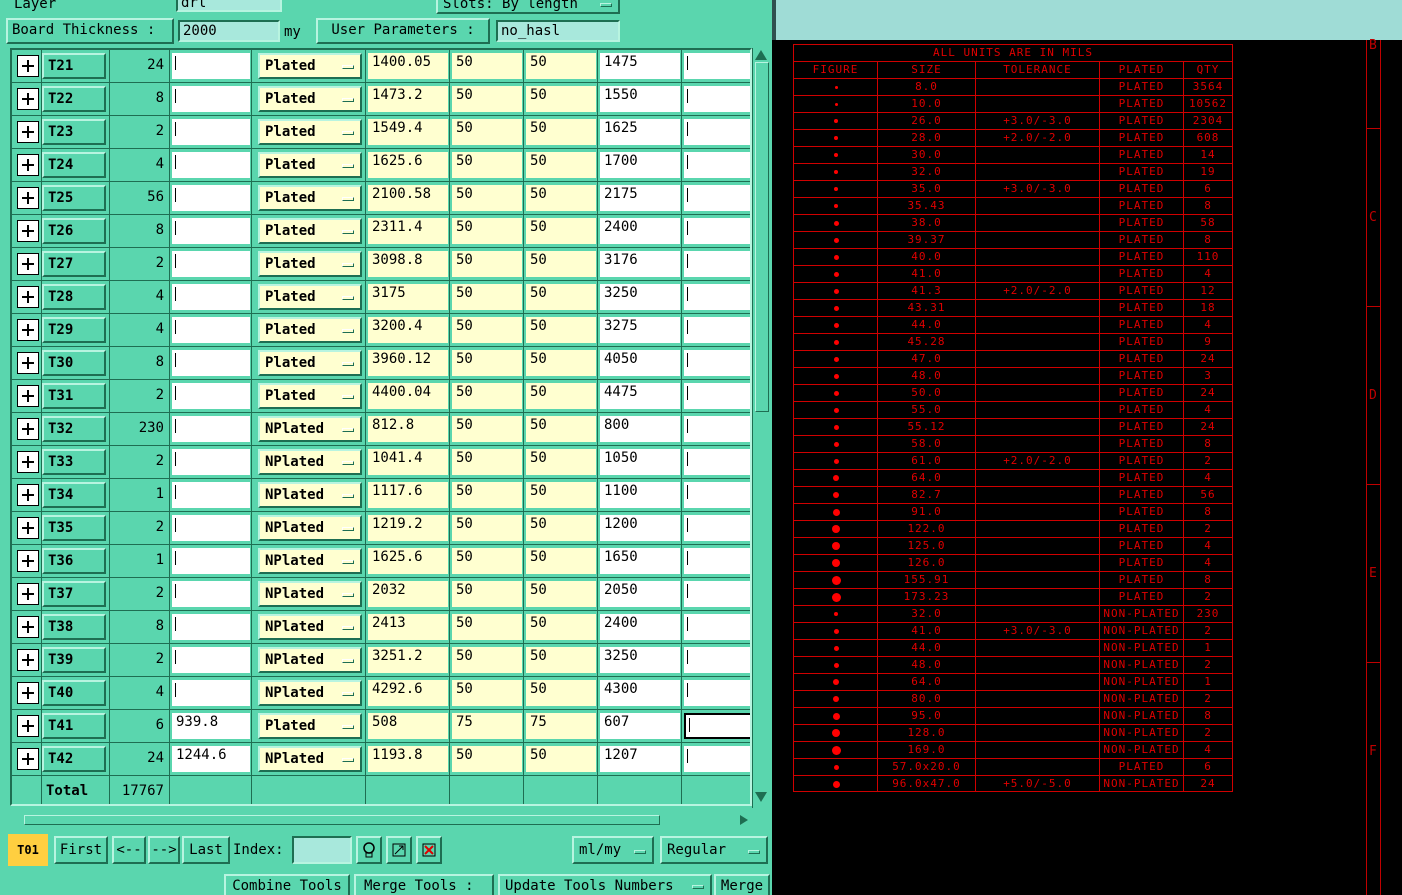 Image resolution: width=1402 pixels, height=895 pixels. What do you see at coordinates (74, 297) in the screenshot?
I see `tool-button: T28` at bounding box center [74, 297].